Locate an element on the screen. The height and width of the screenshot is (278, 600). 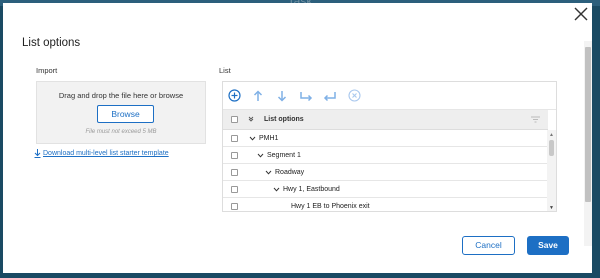
close-icon is located at coordinates (581, 14).